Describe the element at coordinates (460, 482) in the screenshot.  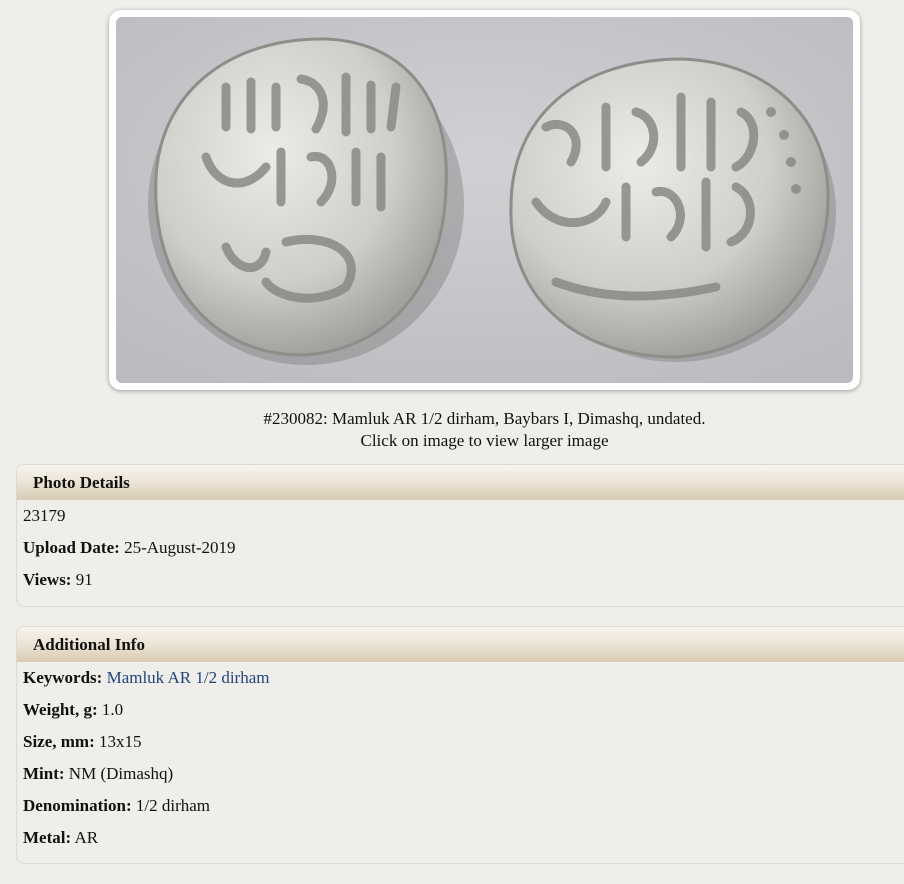
I see `photo-details-heading: Photo Details` at that location.